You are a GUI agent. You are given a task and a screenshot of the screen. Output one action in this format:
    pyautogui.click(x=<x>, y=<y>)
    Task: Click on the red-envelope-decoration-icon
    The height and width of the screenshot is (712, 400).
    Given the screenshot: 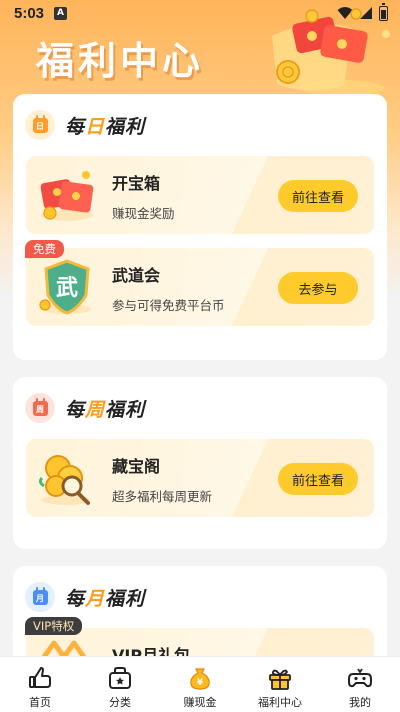 What is the action you would take?
    pyautogui.click(x=331, y=52)
    